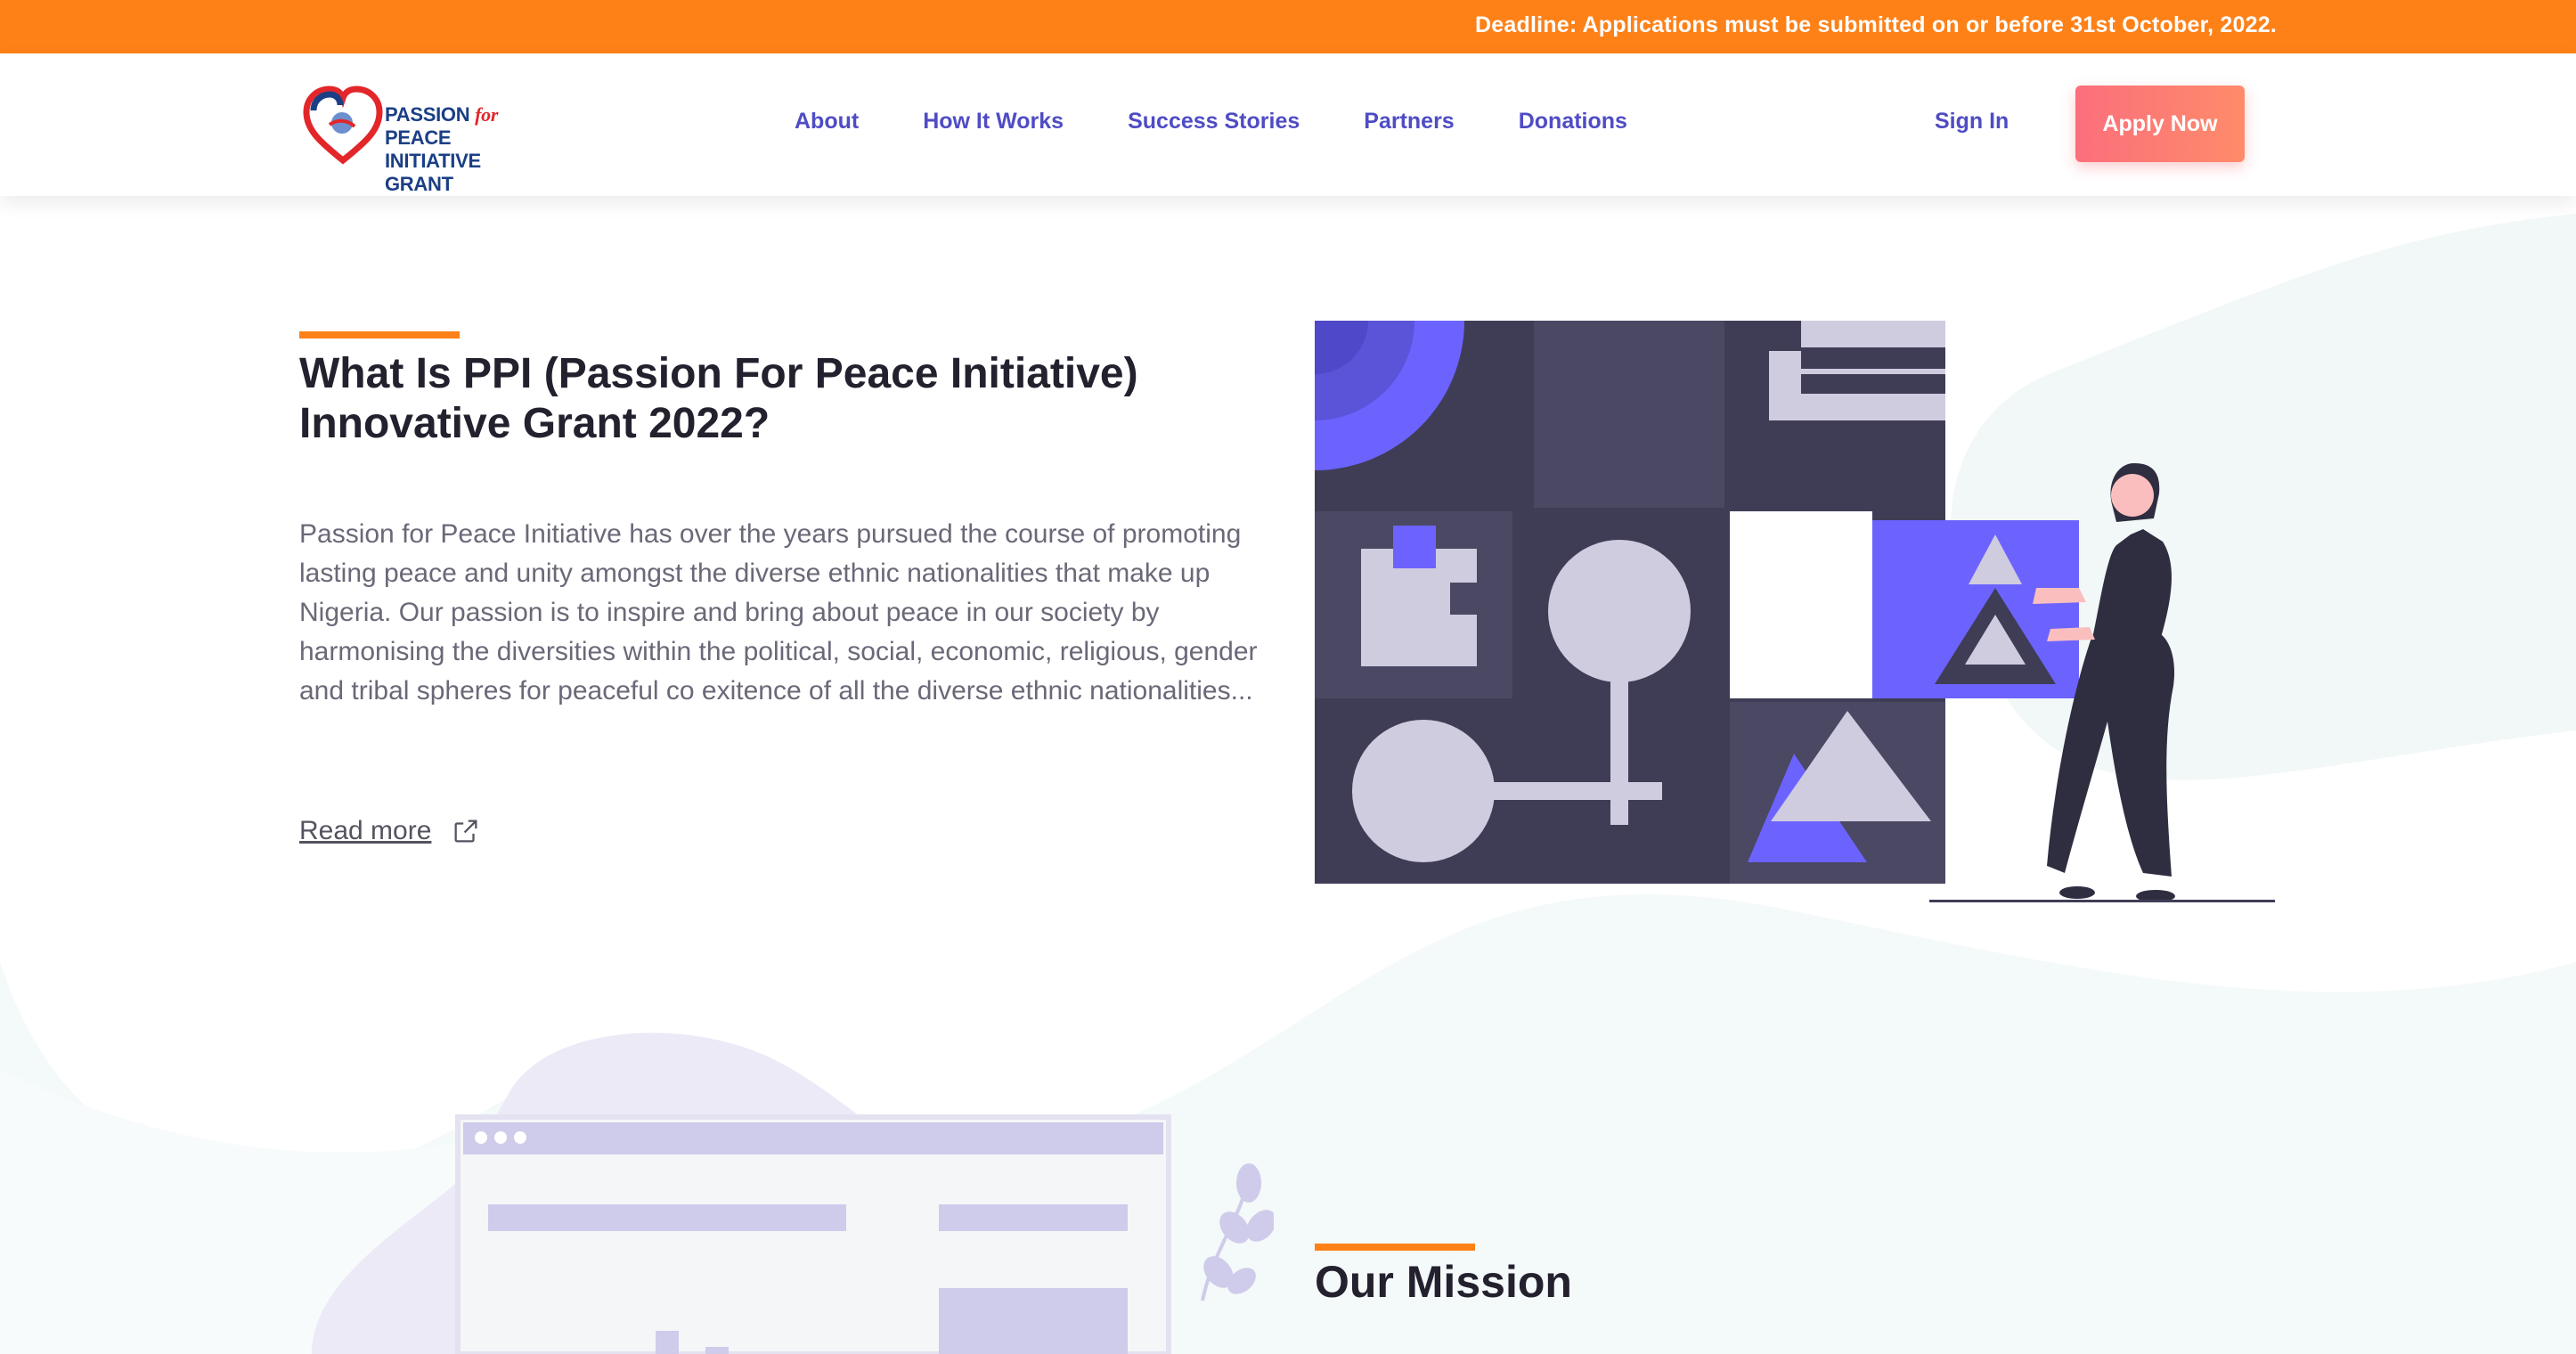  I want to click on nav-about: About, so click(827, 122).